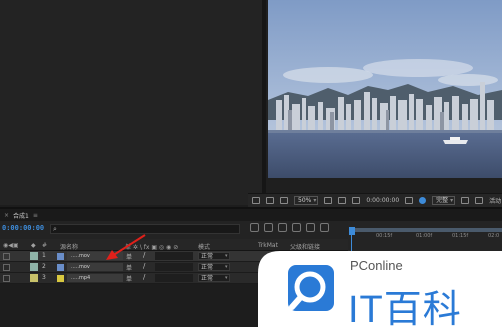  Describe the element at coordinates (465, 200) in the screenshot. I see `region-of-interest-icon` at that location.